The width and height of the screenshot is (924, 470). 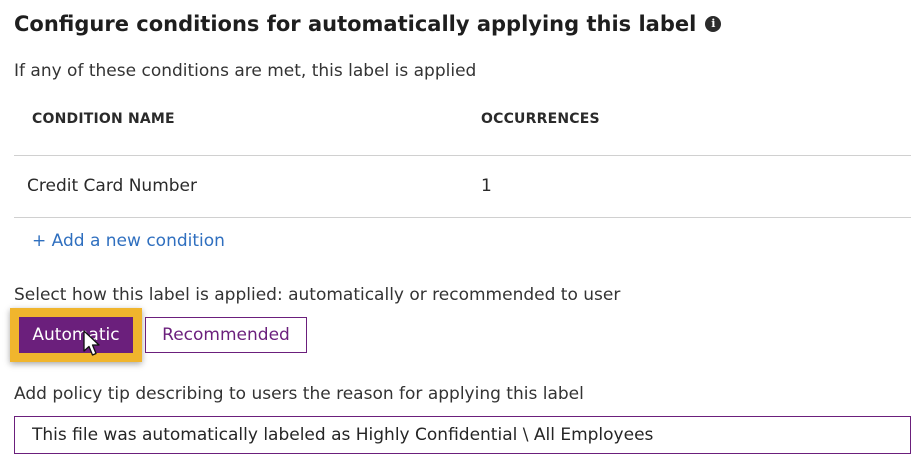 I want to click on policy-tip-input, so click(x=462, y=435).